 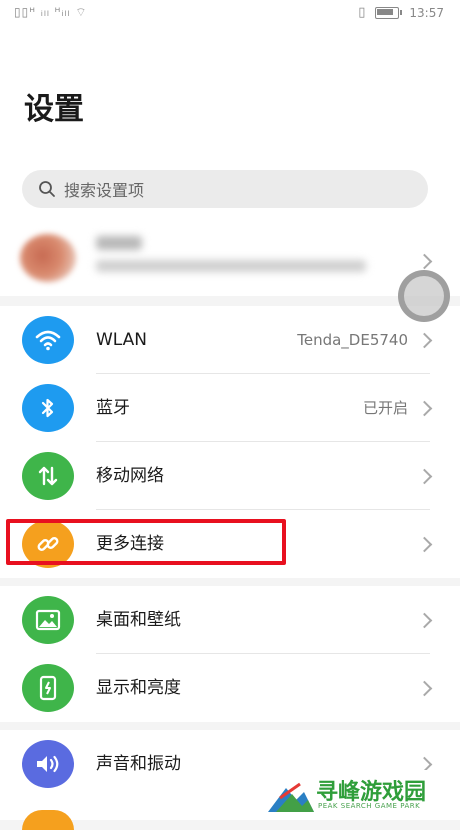 I want to click on battery-icon, so click(x=389, y=12).